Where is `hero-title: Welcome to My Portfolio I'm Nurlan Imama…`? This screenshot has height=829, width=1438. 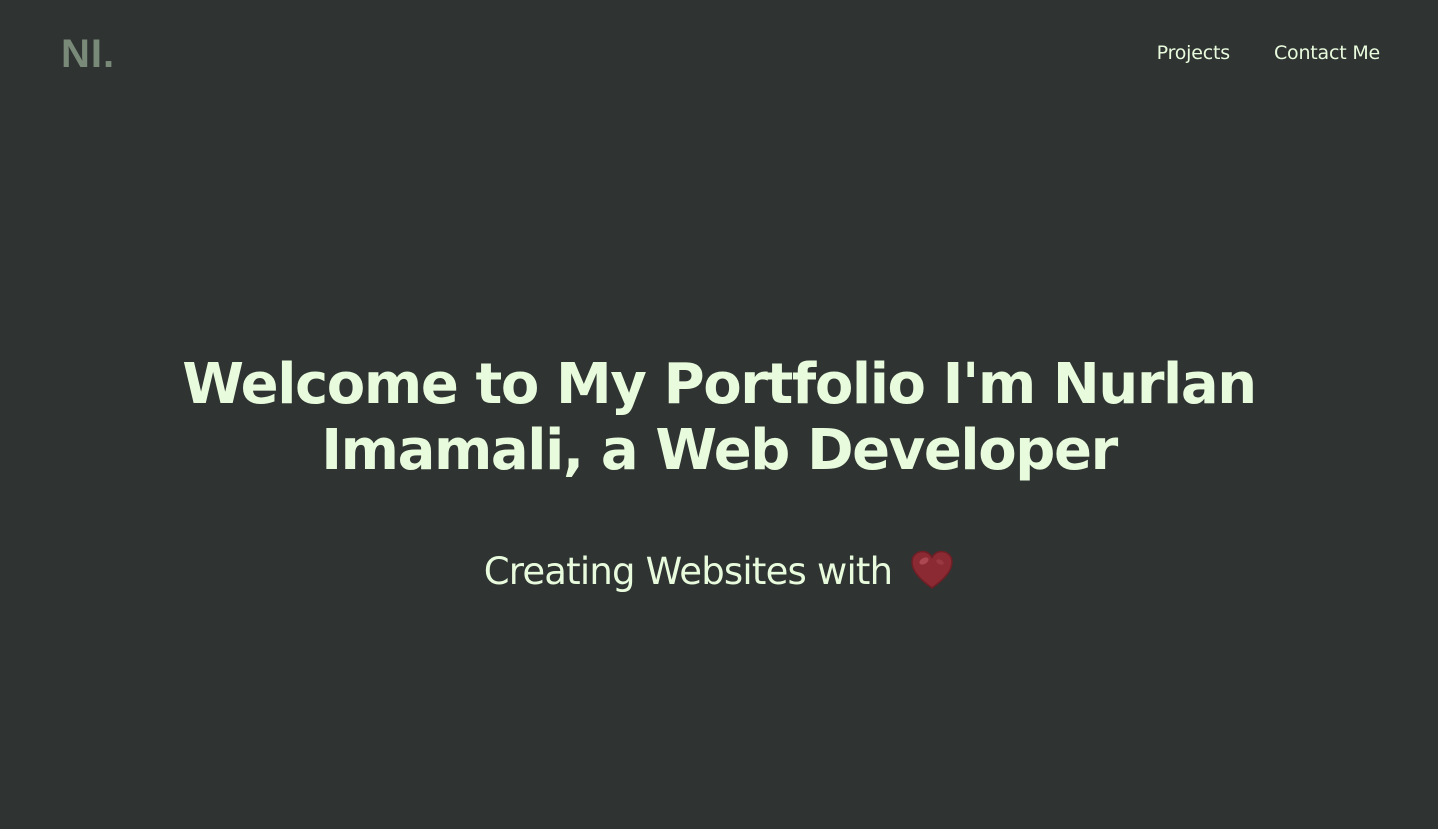
hero-title: Welcome to My Portfolio I'm Nurlan Imama… is located at coordinates (719, 417).